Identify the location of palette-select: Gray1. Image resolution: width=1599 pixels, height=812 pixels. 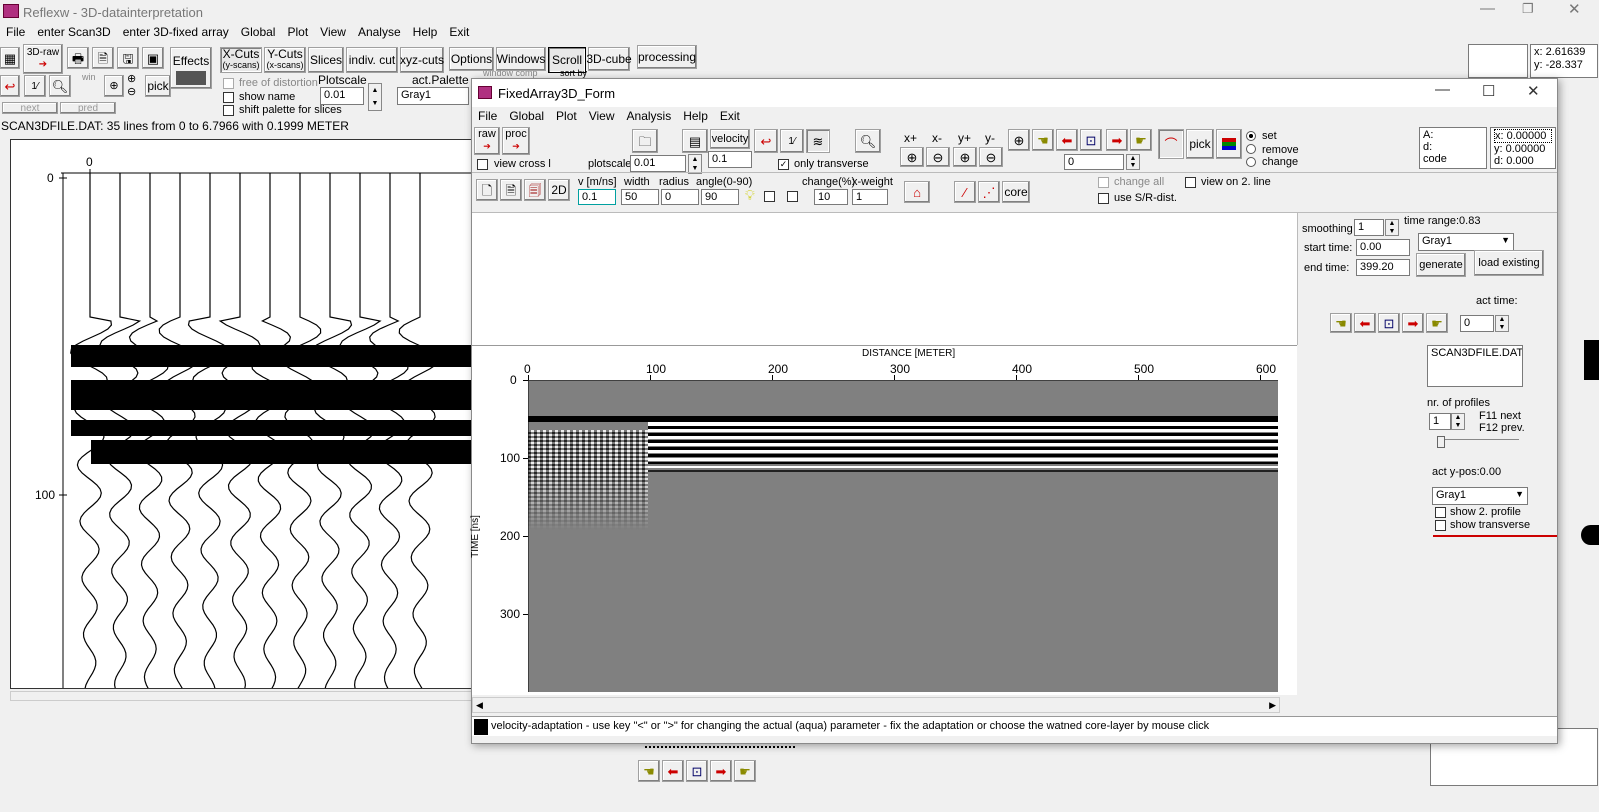
(433, 96).